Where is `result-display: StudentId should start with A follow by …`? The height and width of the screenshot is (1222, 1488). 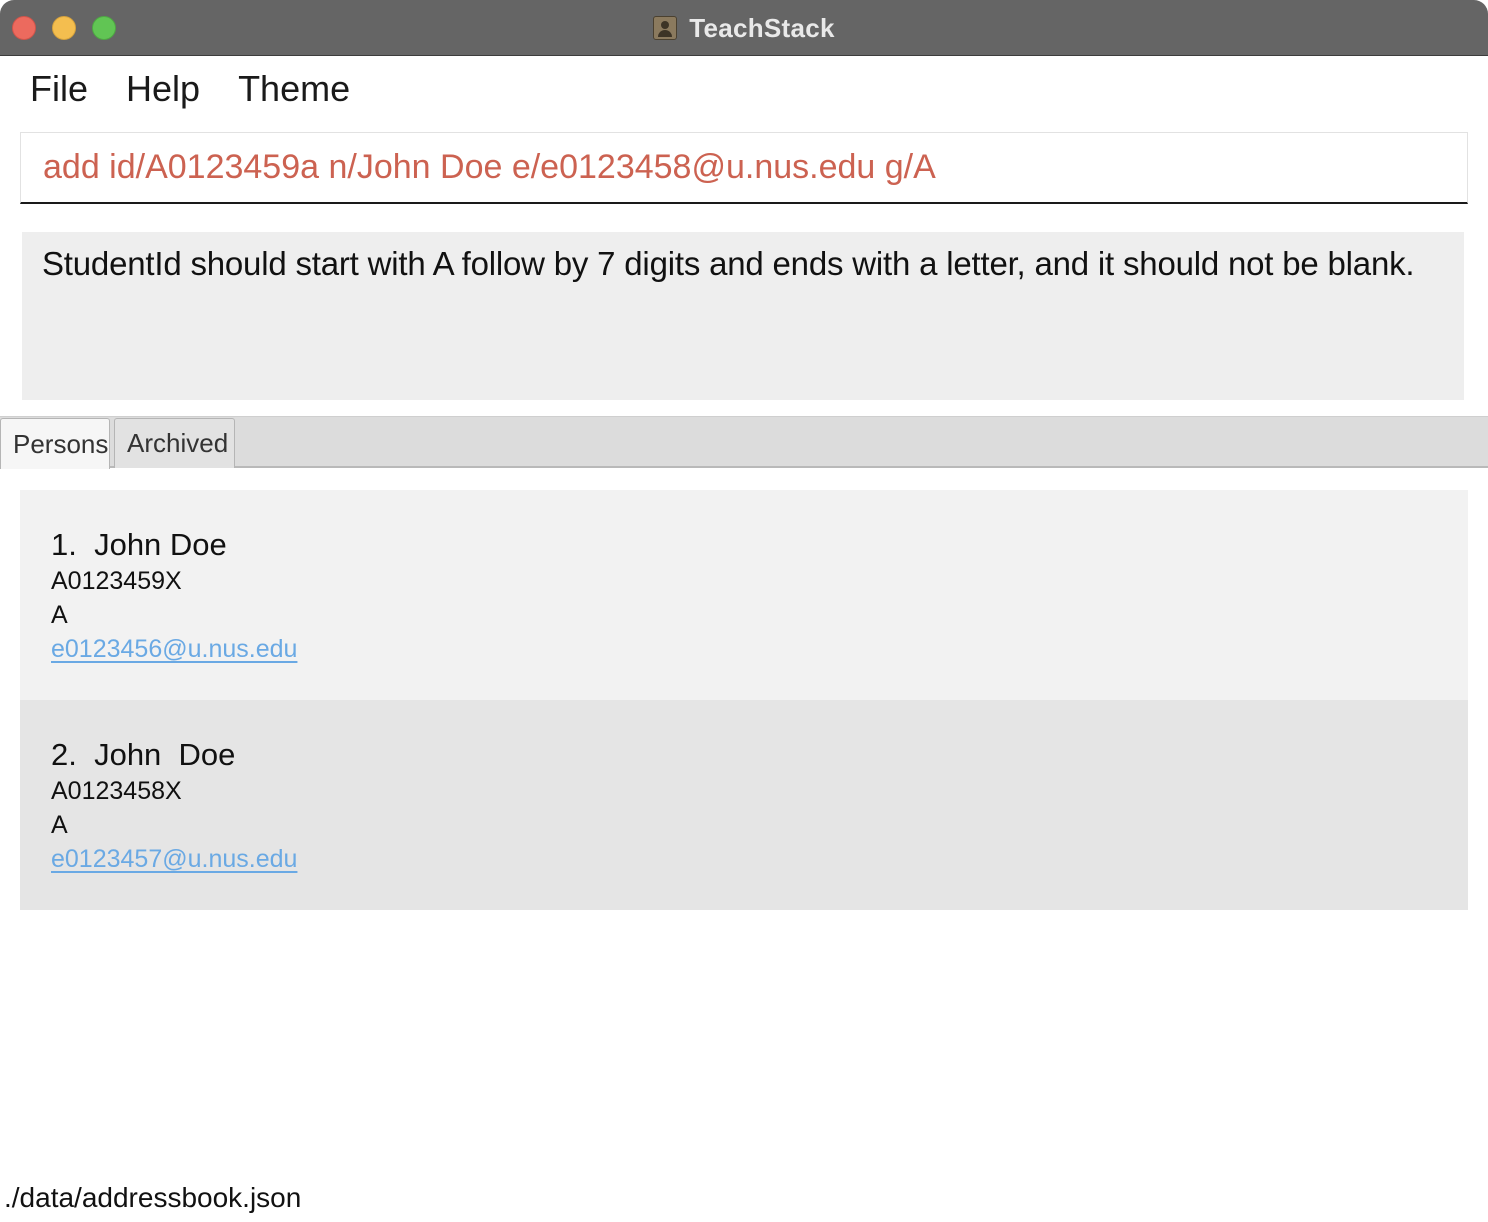 result-display: StudentId should start with A follow by … is located at coordinates (743, 316).